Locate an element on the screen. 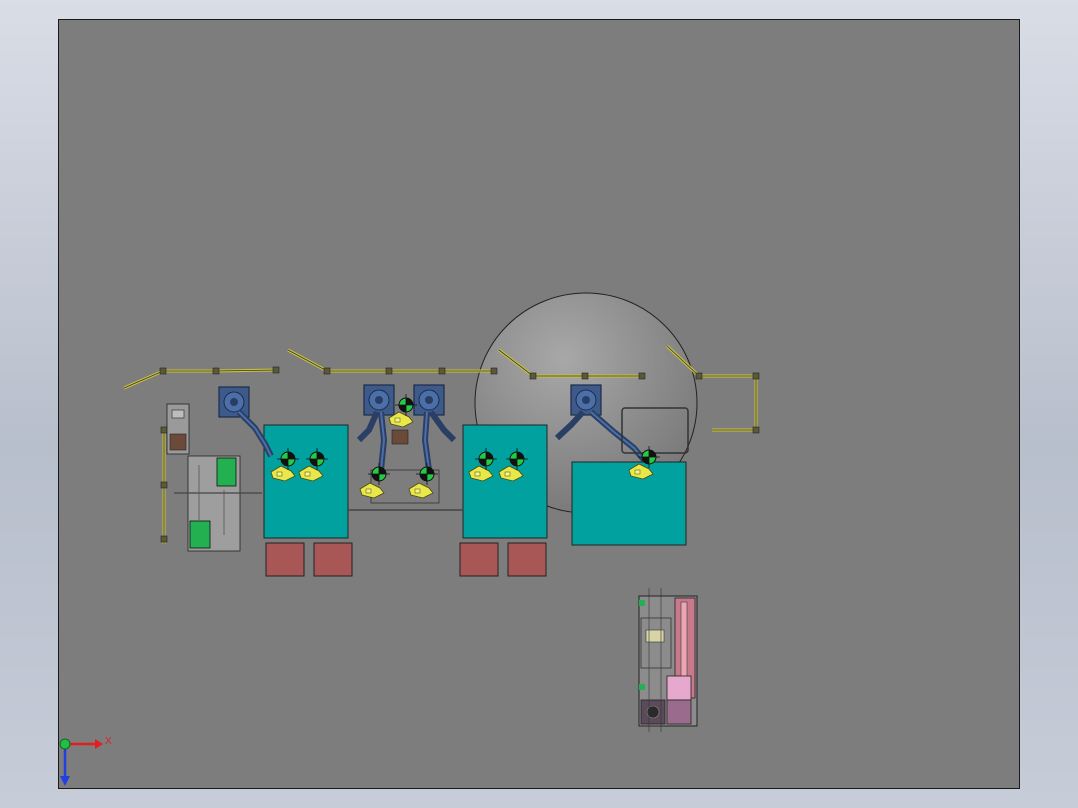 Image resolution: width=1078 pixels, height=808 pixels. x-axis-label: X is located at coordinates (108, 741).